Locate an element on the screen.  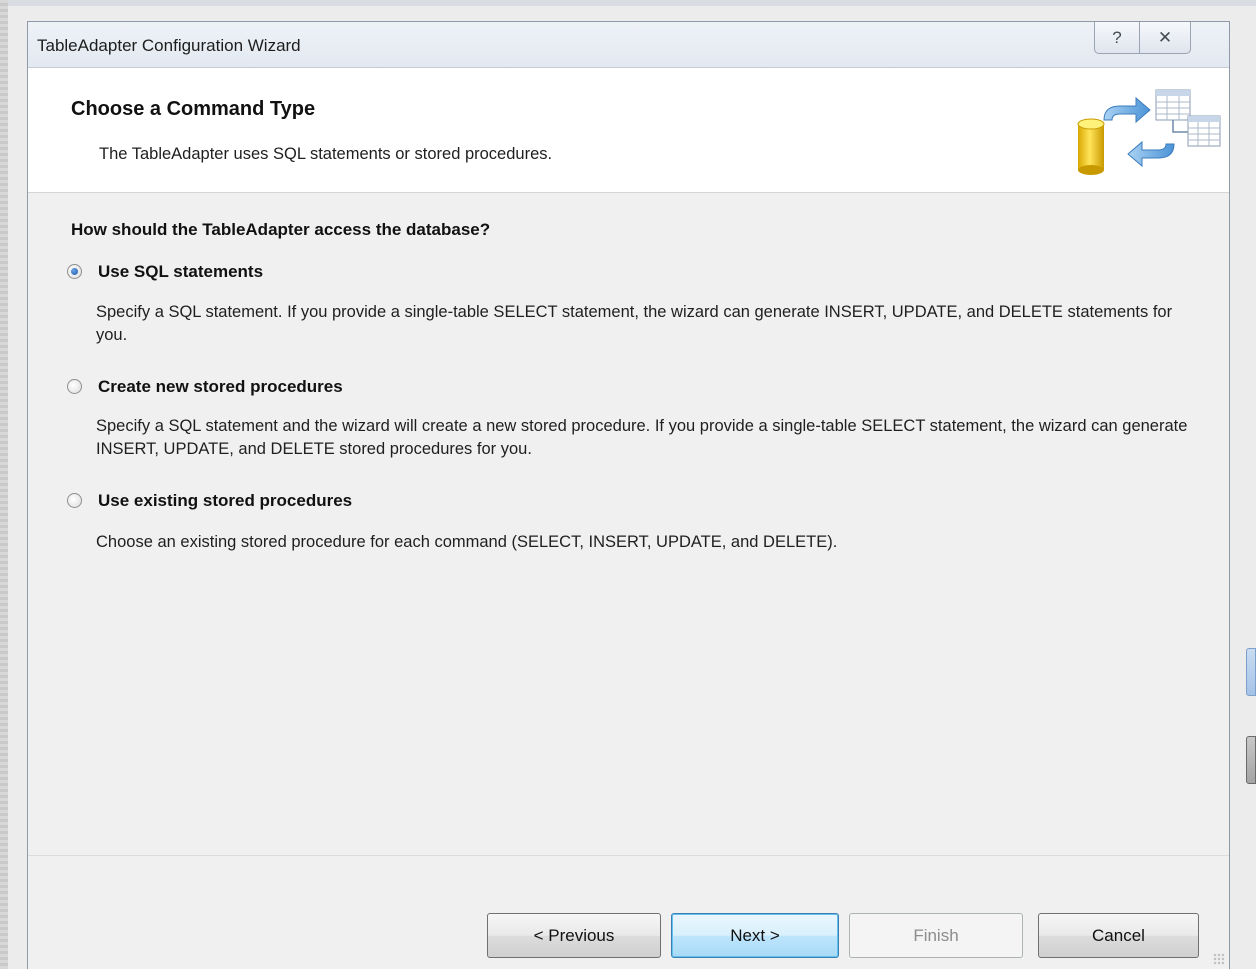
help-button: ? is located at coordinates (1117, 38).